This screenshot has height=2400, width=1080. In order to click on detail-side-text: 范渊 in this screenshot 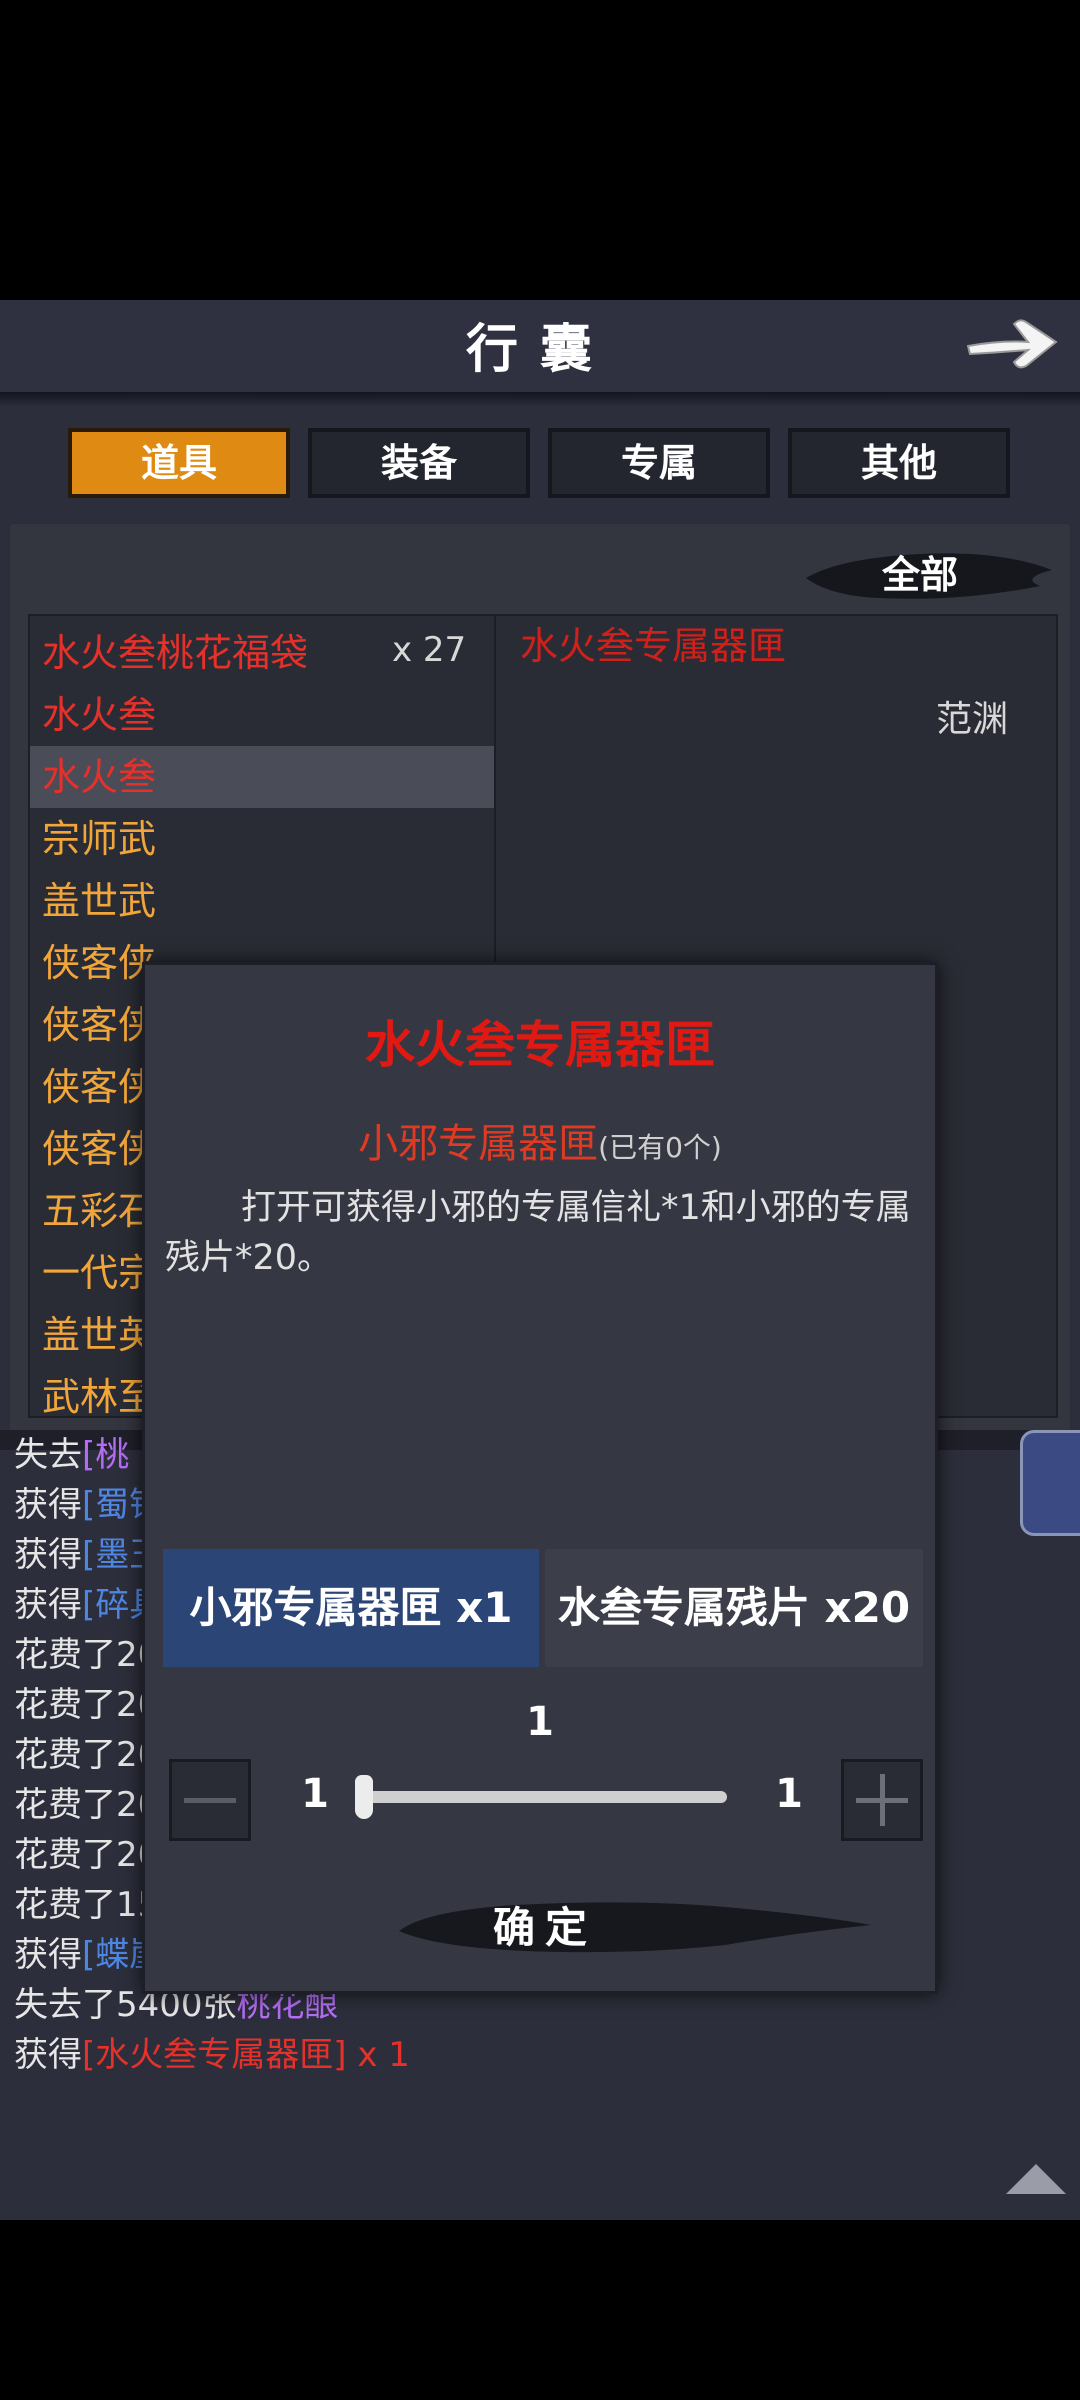, I will do `click(972, 719)`.